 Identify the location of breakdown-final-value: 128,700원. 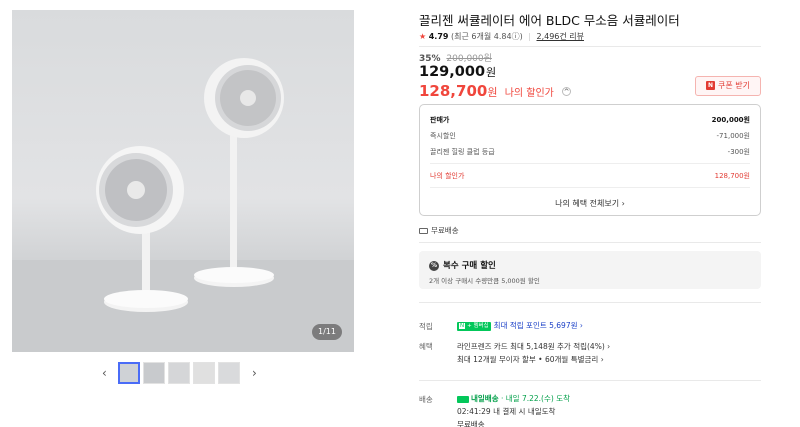
(732, 176).